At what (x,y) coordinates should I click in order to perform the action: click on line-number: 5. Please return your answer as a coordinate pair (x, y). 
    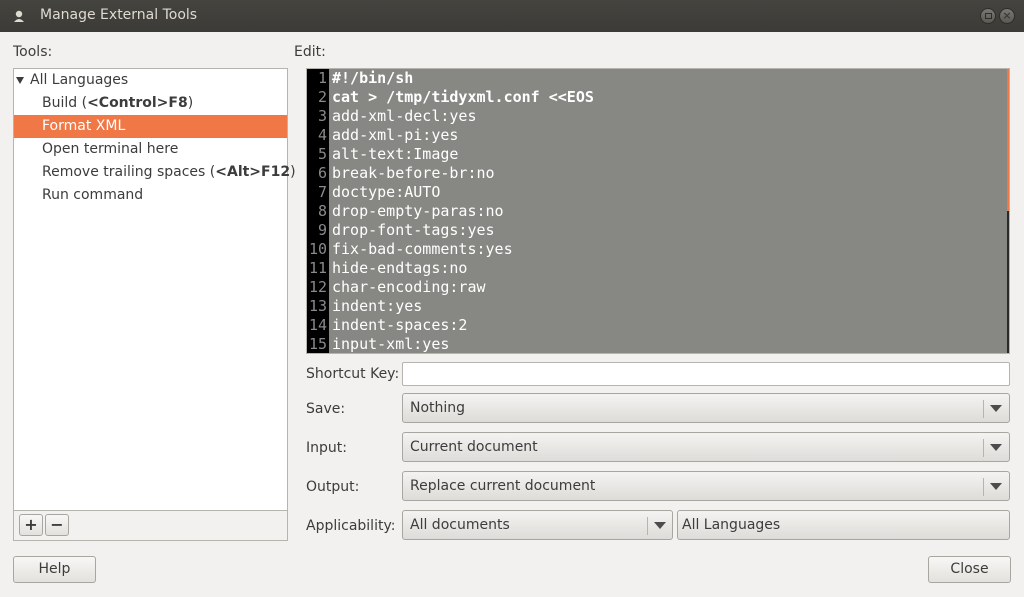
    Looking at the image, I should click on (322, 154).